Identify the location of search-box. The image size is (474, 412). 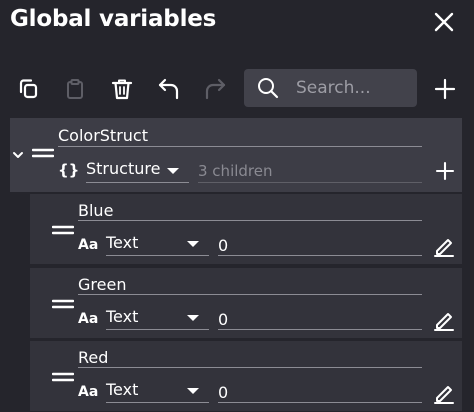
(330, 88).